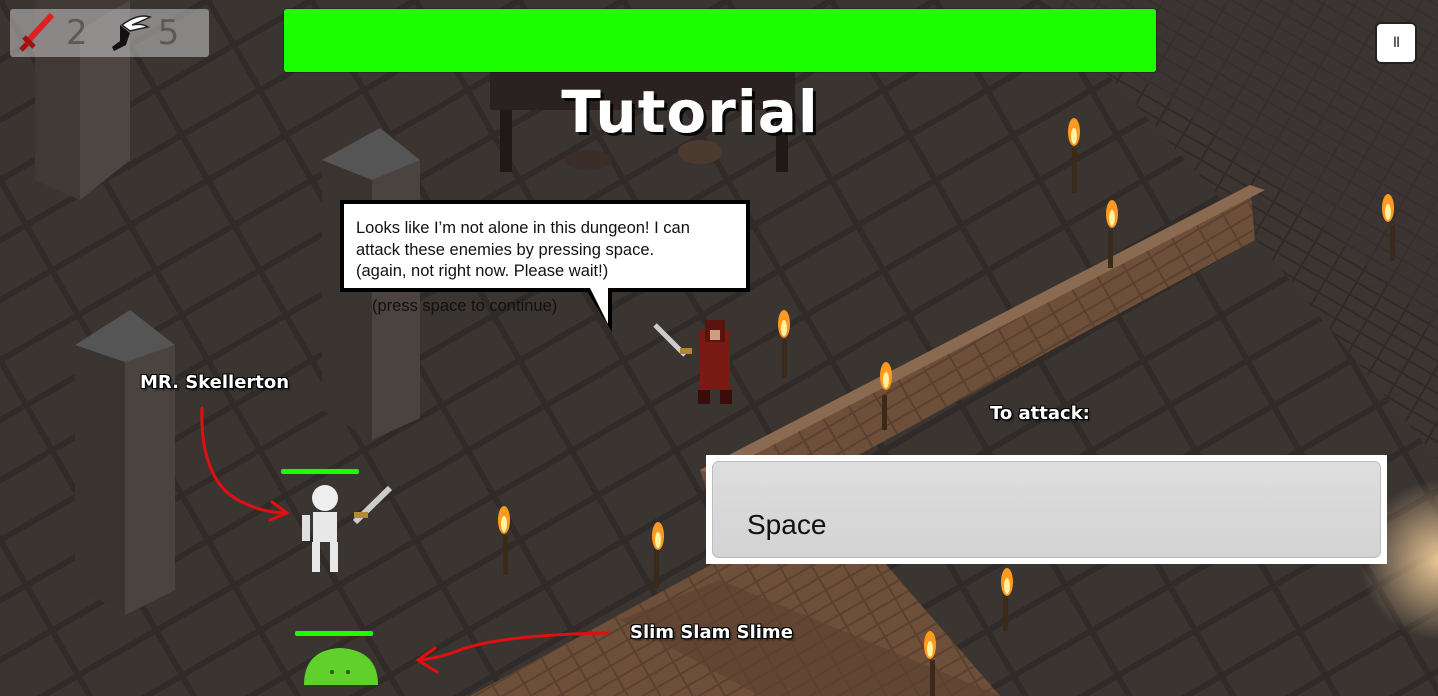 The image size is (1438, 696). I want to click on player-health-fill, so click(720, 40).